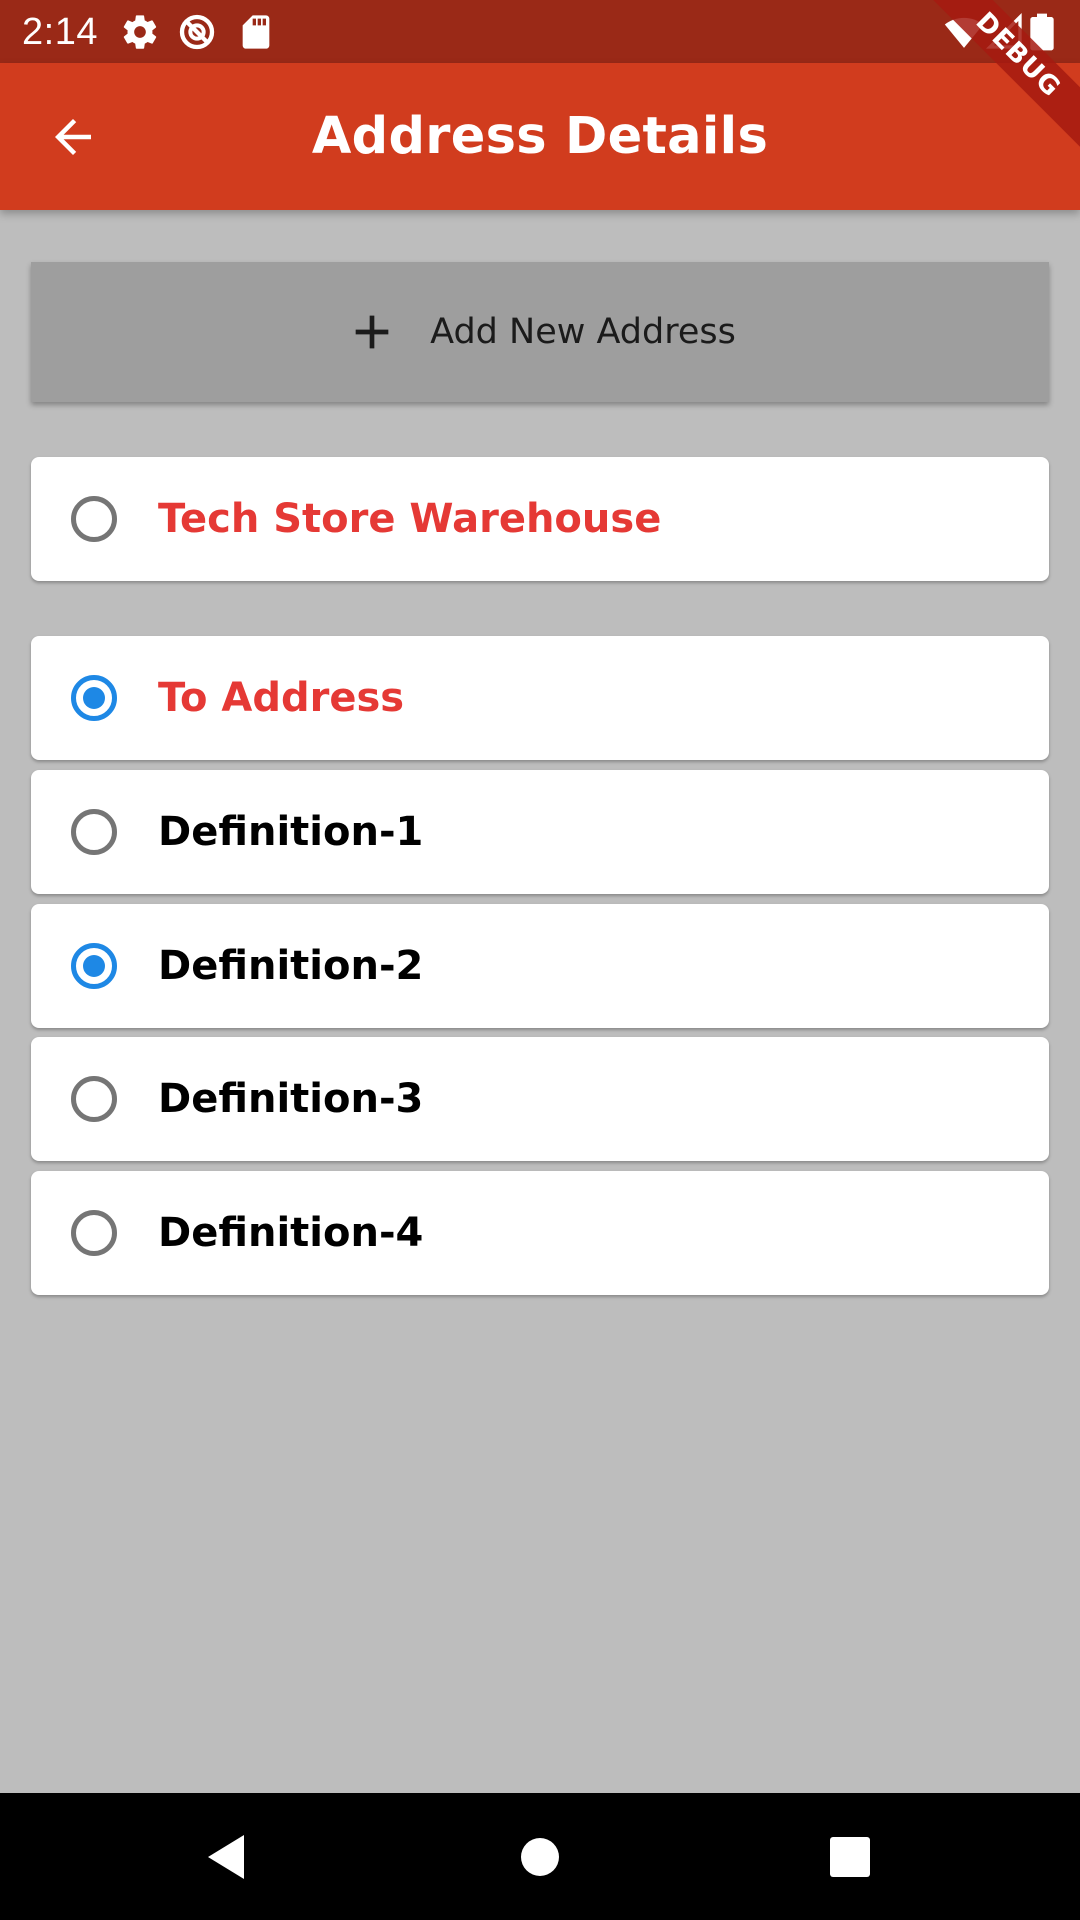  I want to click on recents-square-icon, so click(850, 1857).